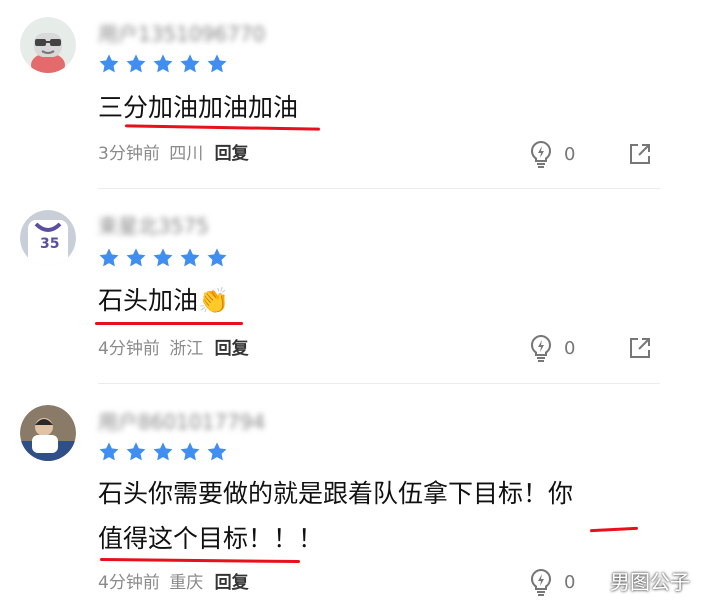  What do you see at coordinates (186, 349) in the screenshot?
I see `comment-location: 浙江` at bounding box center [186, 349].